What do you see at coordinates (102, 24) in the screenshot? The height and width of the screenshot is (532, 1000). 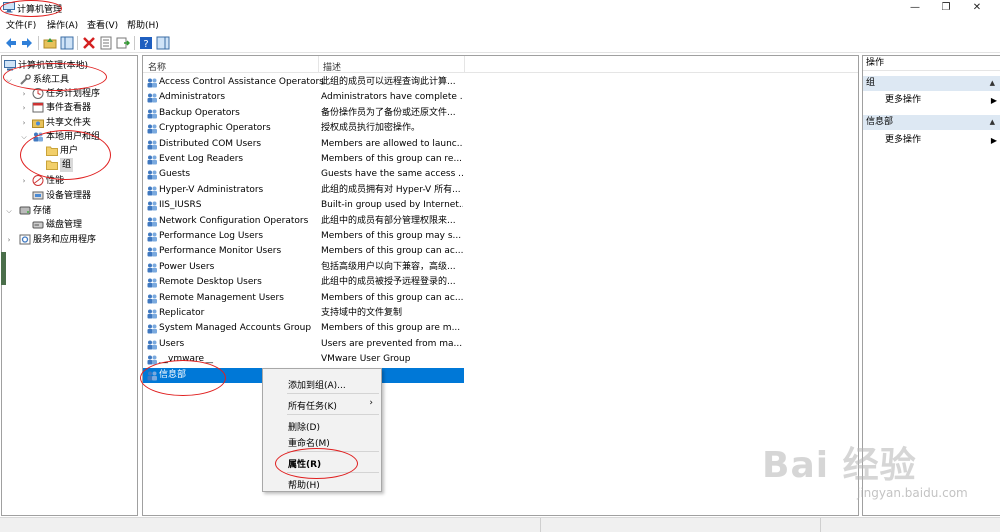 I see `menu-view: 查看(V)` at bounding box center [102, 24].